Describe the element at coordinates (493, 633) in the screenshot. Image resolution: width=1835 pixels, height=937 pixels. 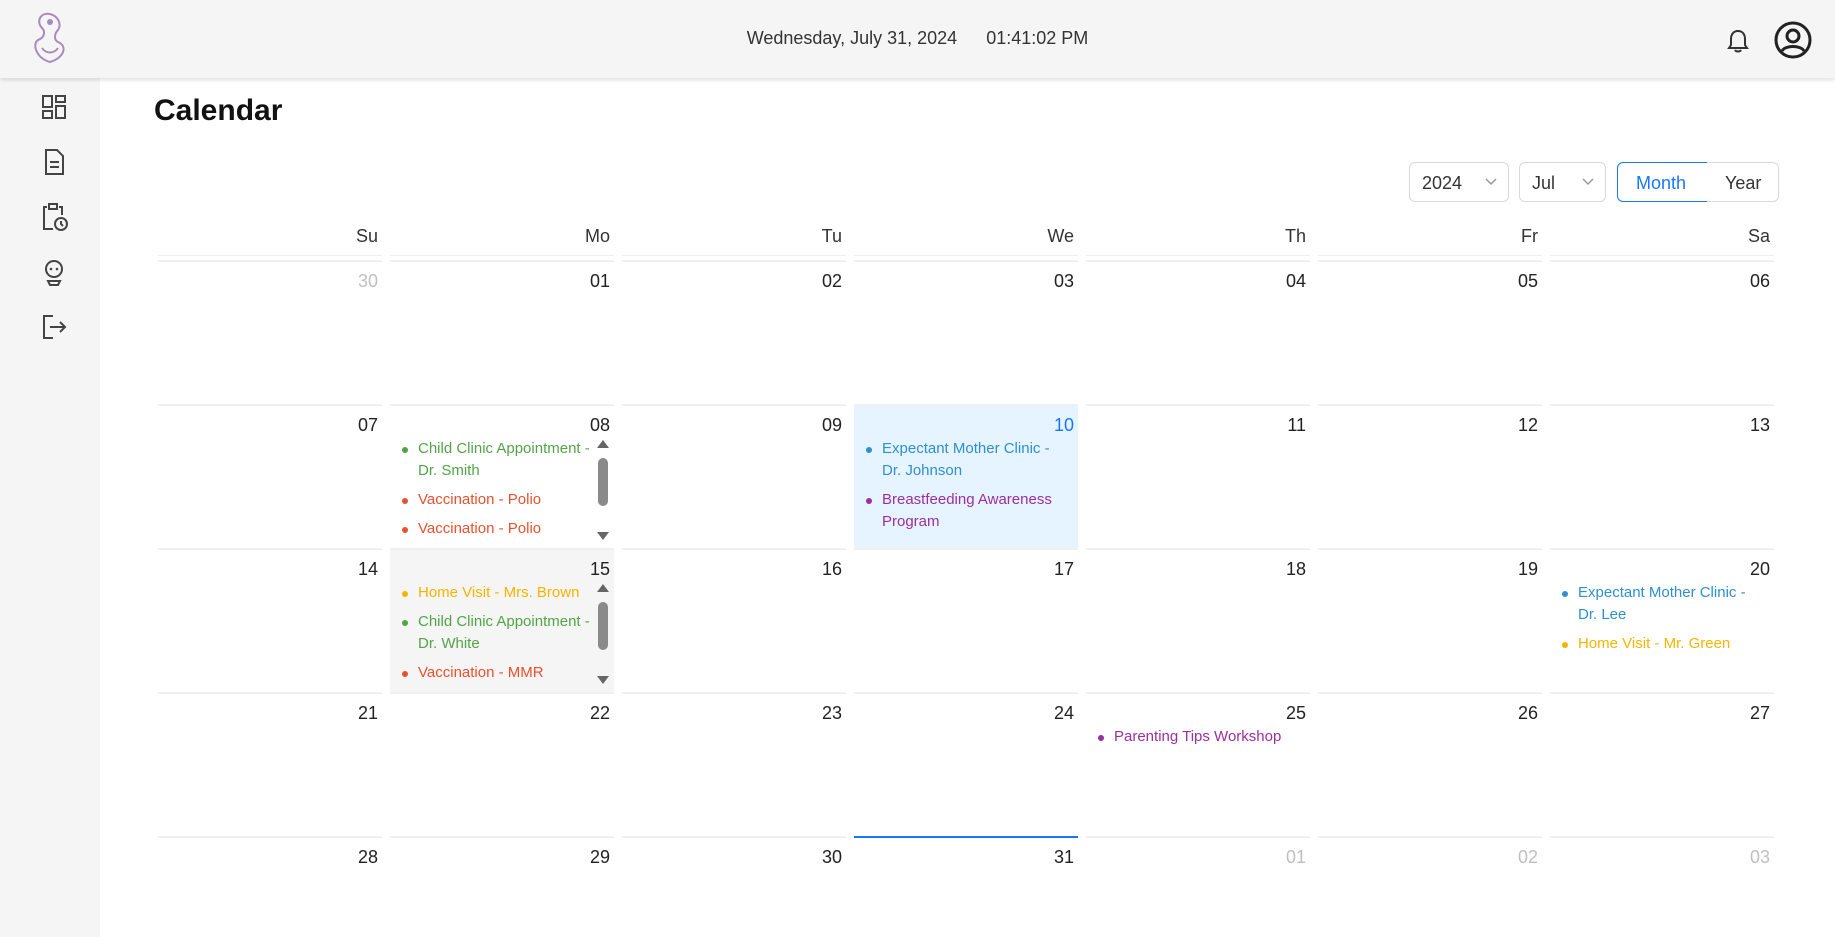
I see `calendar-event: Child Clinic Appointment - Dr. White` at that location.